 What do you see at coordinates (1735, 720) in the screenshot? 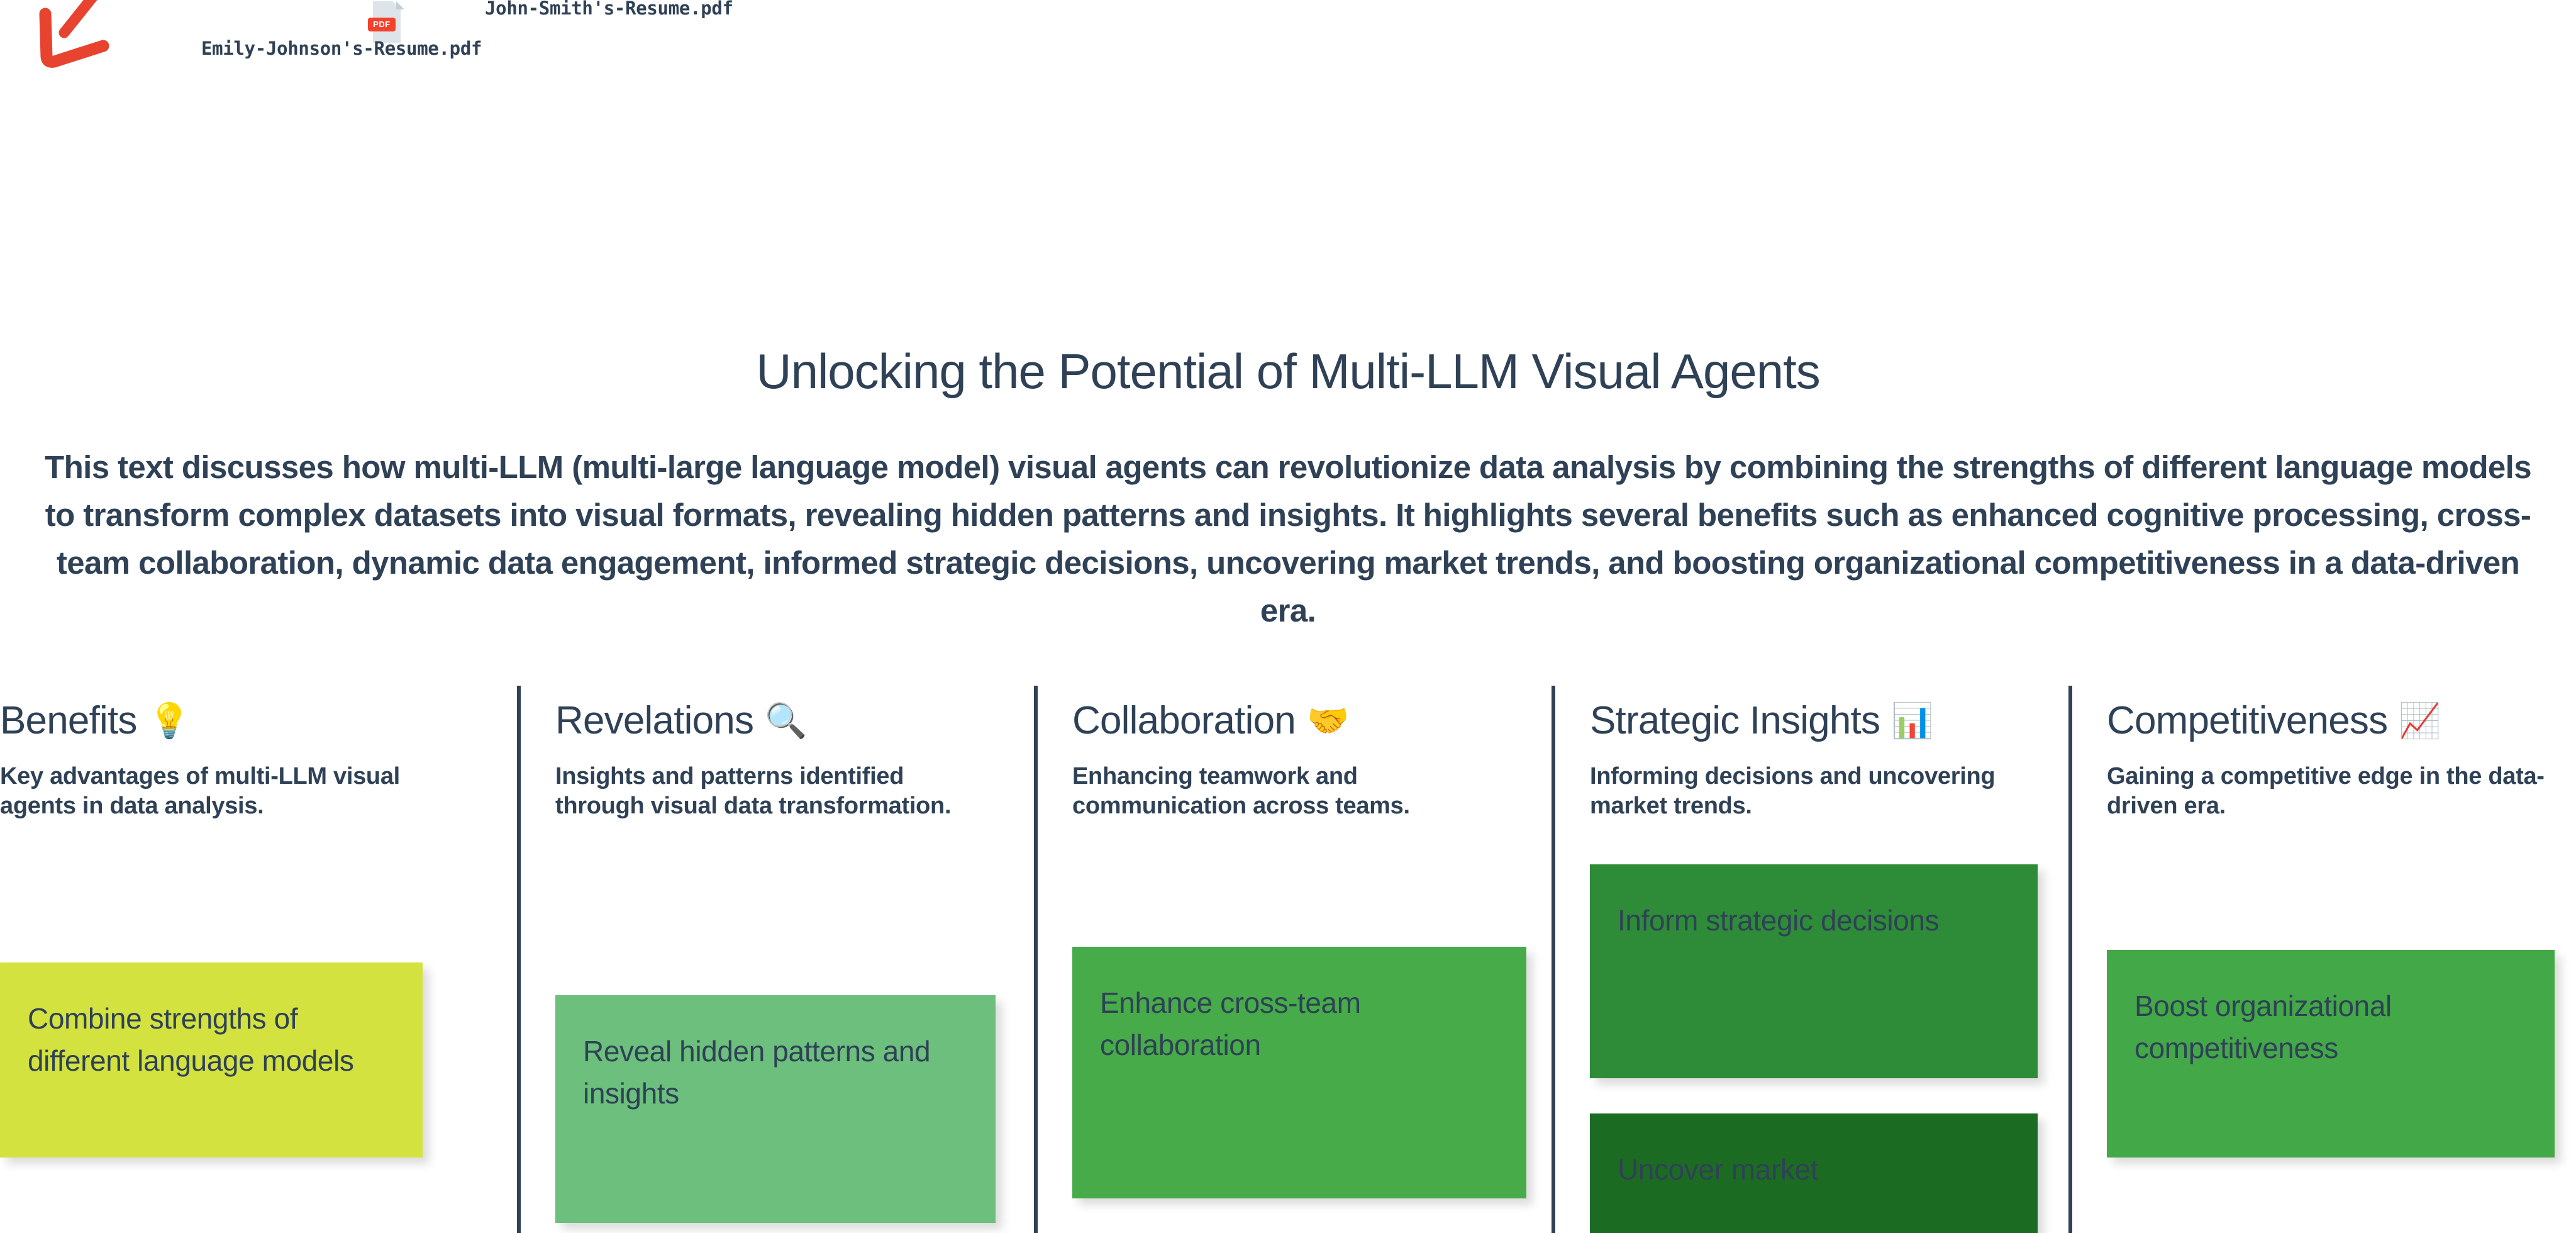
I see `column-heading-label: Strategic Insights` at bounding box center [1735, 720].